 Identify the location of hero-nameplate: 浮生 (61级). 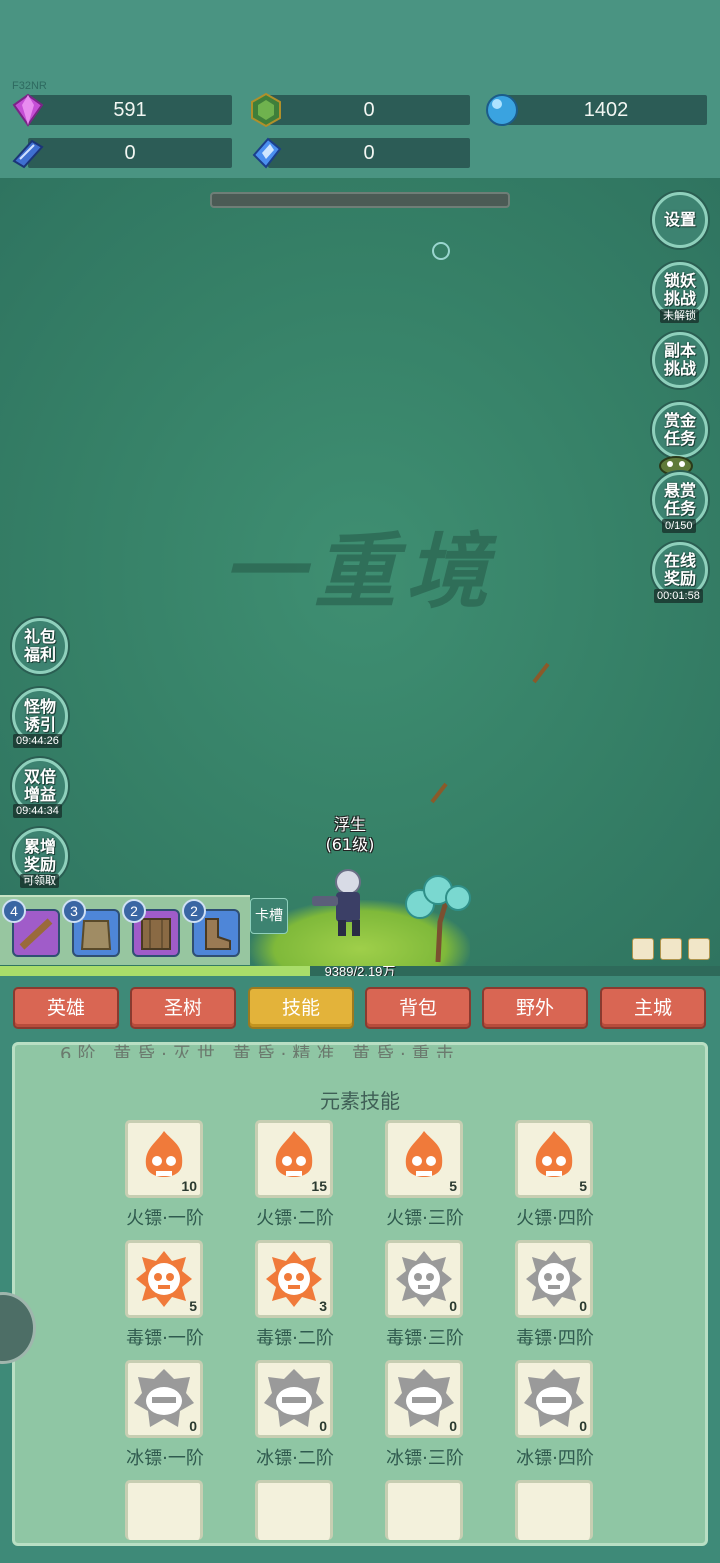
(350, 835).